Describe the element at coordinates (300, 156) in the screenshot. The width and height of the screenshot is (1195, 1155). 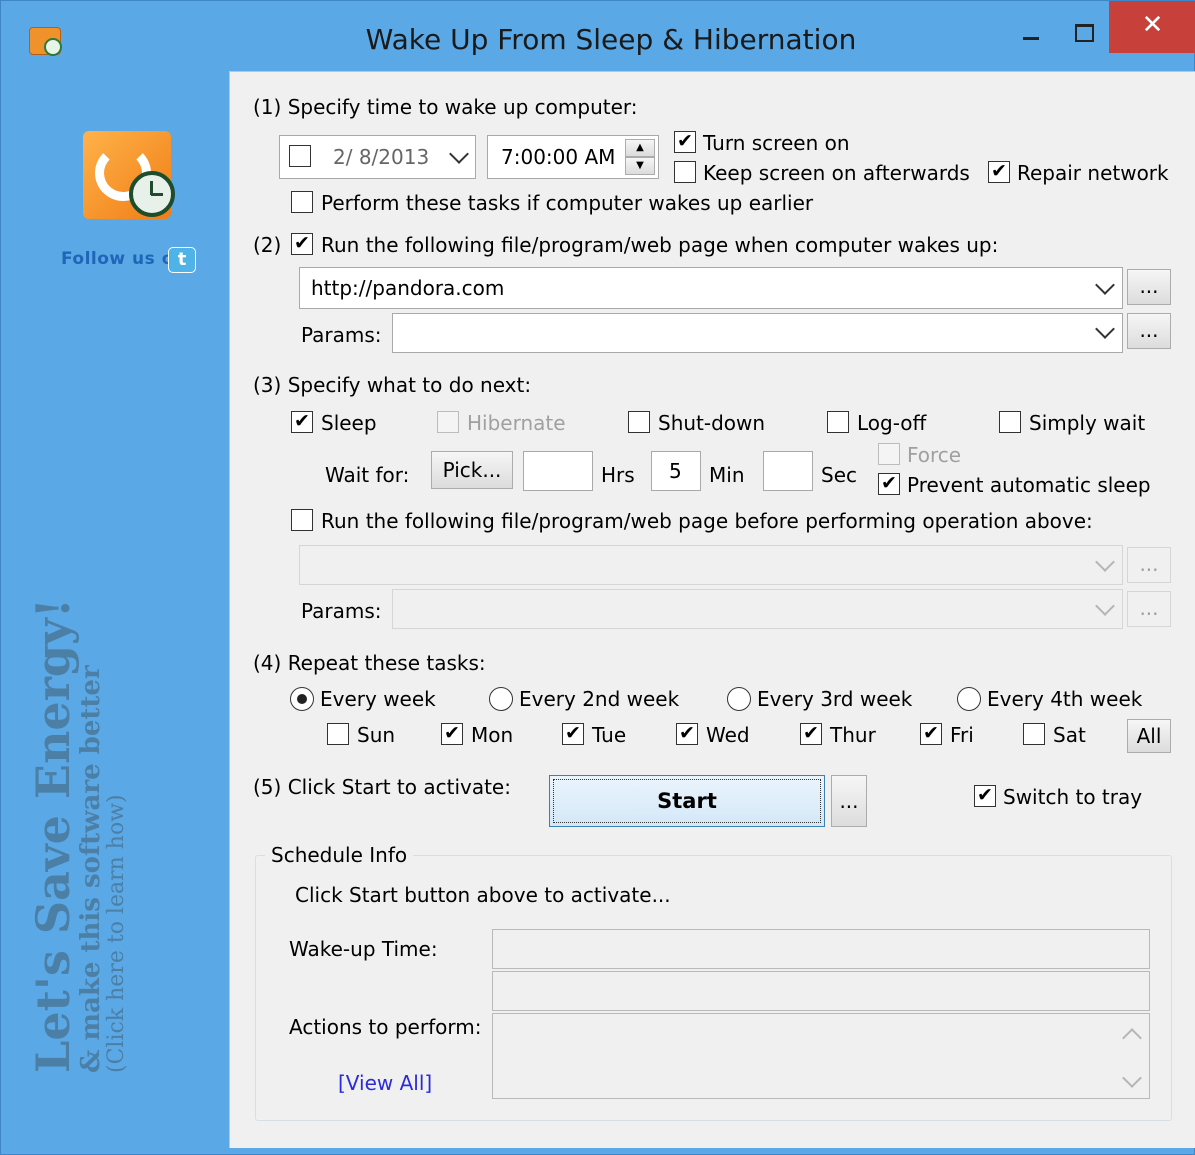
I see `date-enable-checkbox` at that location.